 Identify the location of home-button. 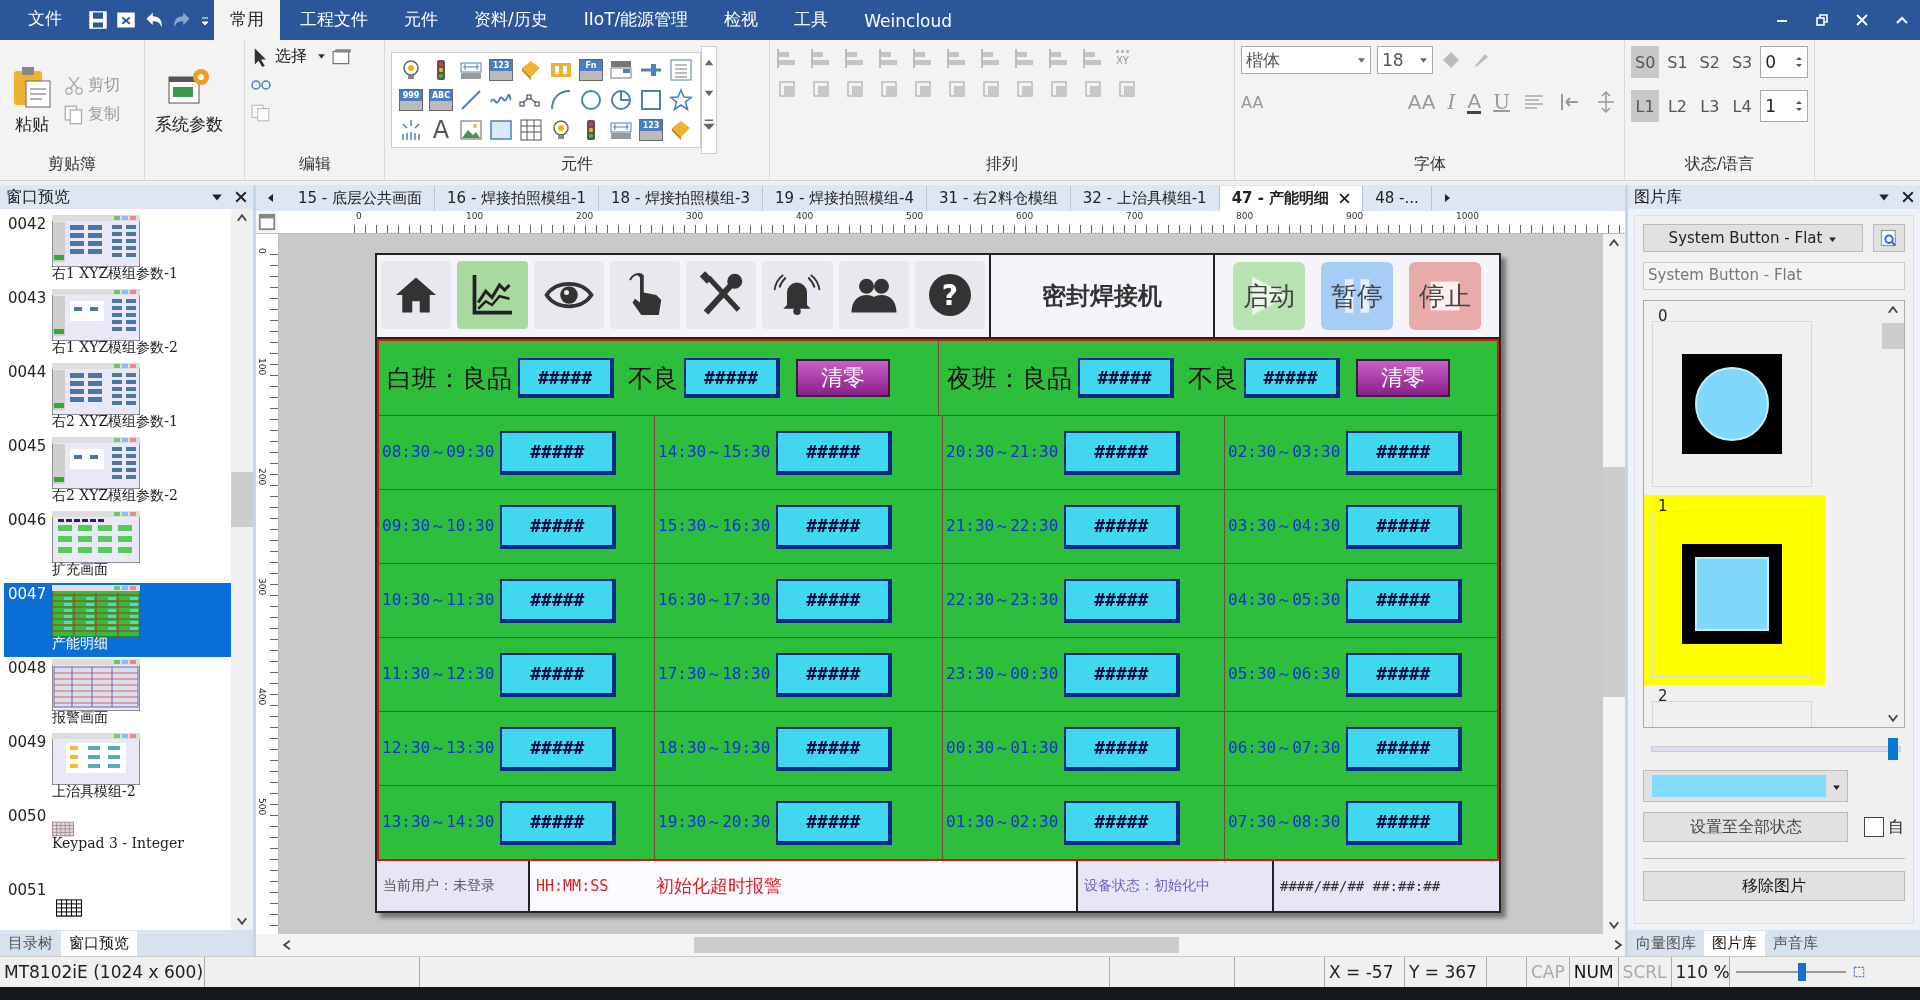
(416, 295).